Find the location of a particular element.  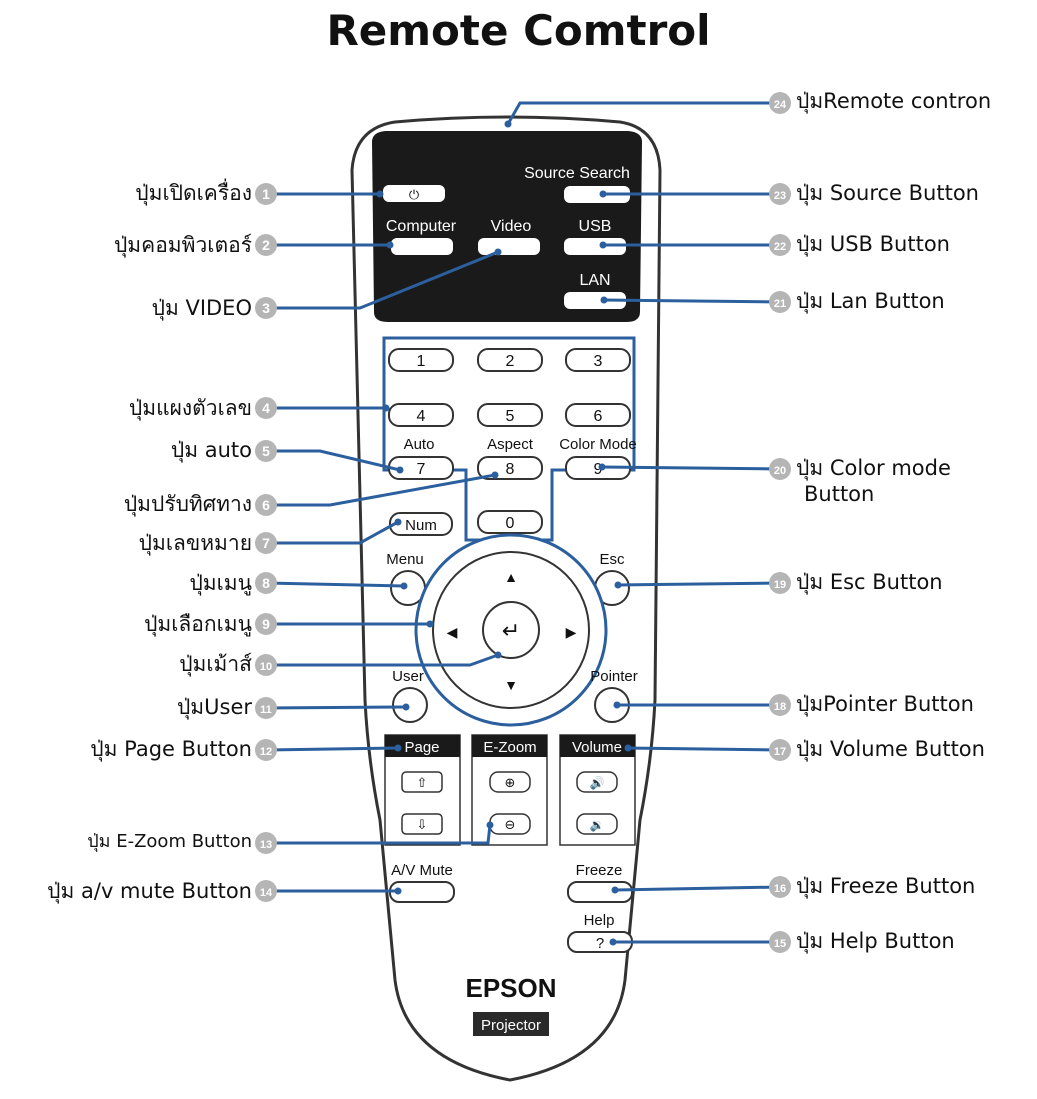

callout-label-line: Button is located at coordinates (839, 494).